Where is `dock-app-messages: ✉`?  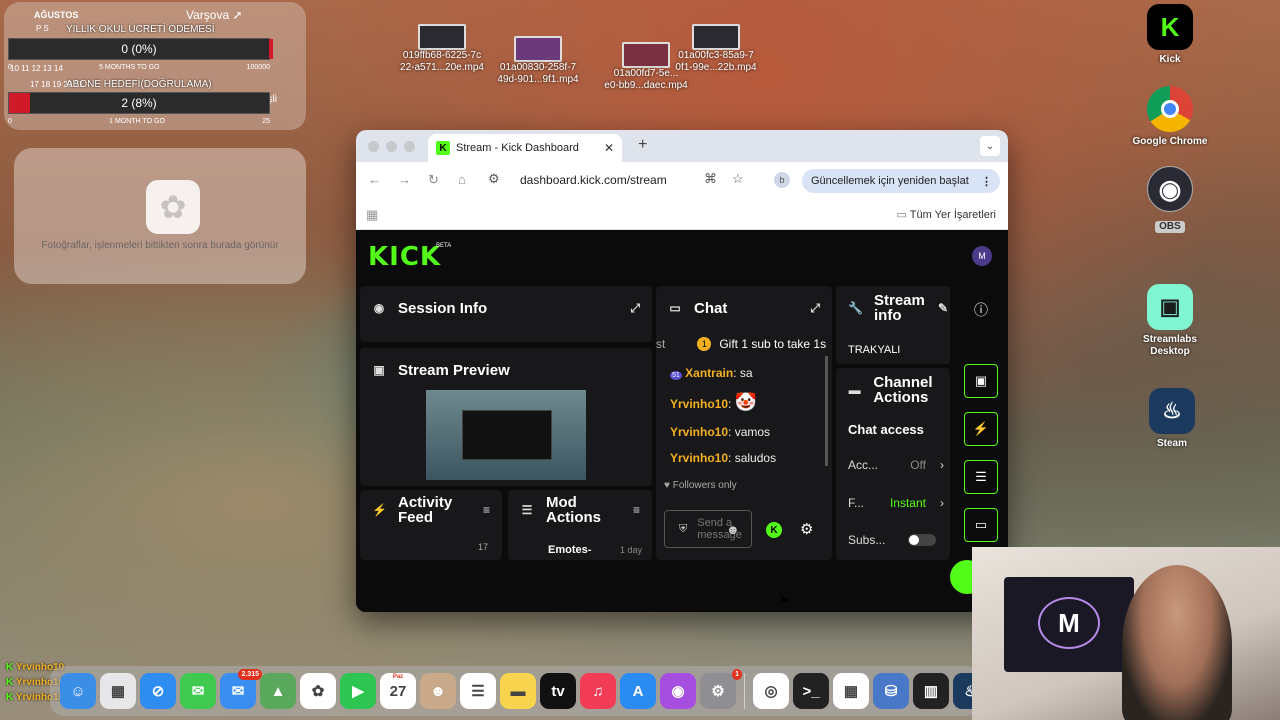 dock-app-messages: ✉ is located at coordinates (198, 691).